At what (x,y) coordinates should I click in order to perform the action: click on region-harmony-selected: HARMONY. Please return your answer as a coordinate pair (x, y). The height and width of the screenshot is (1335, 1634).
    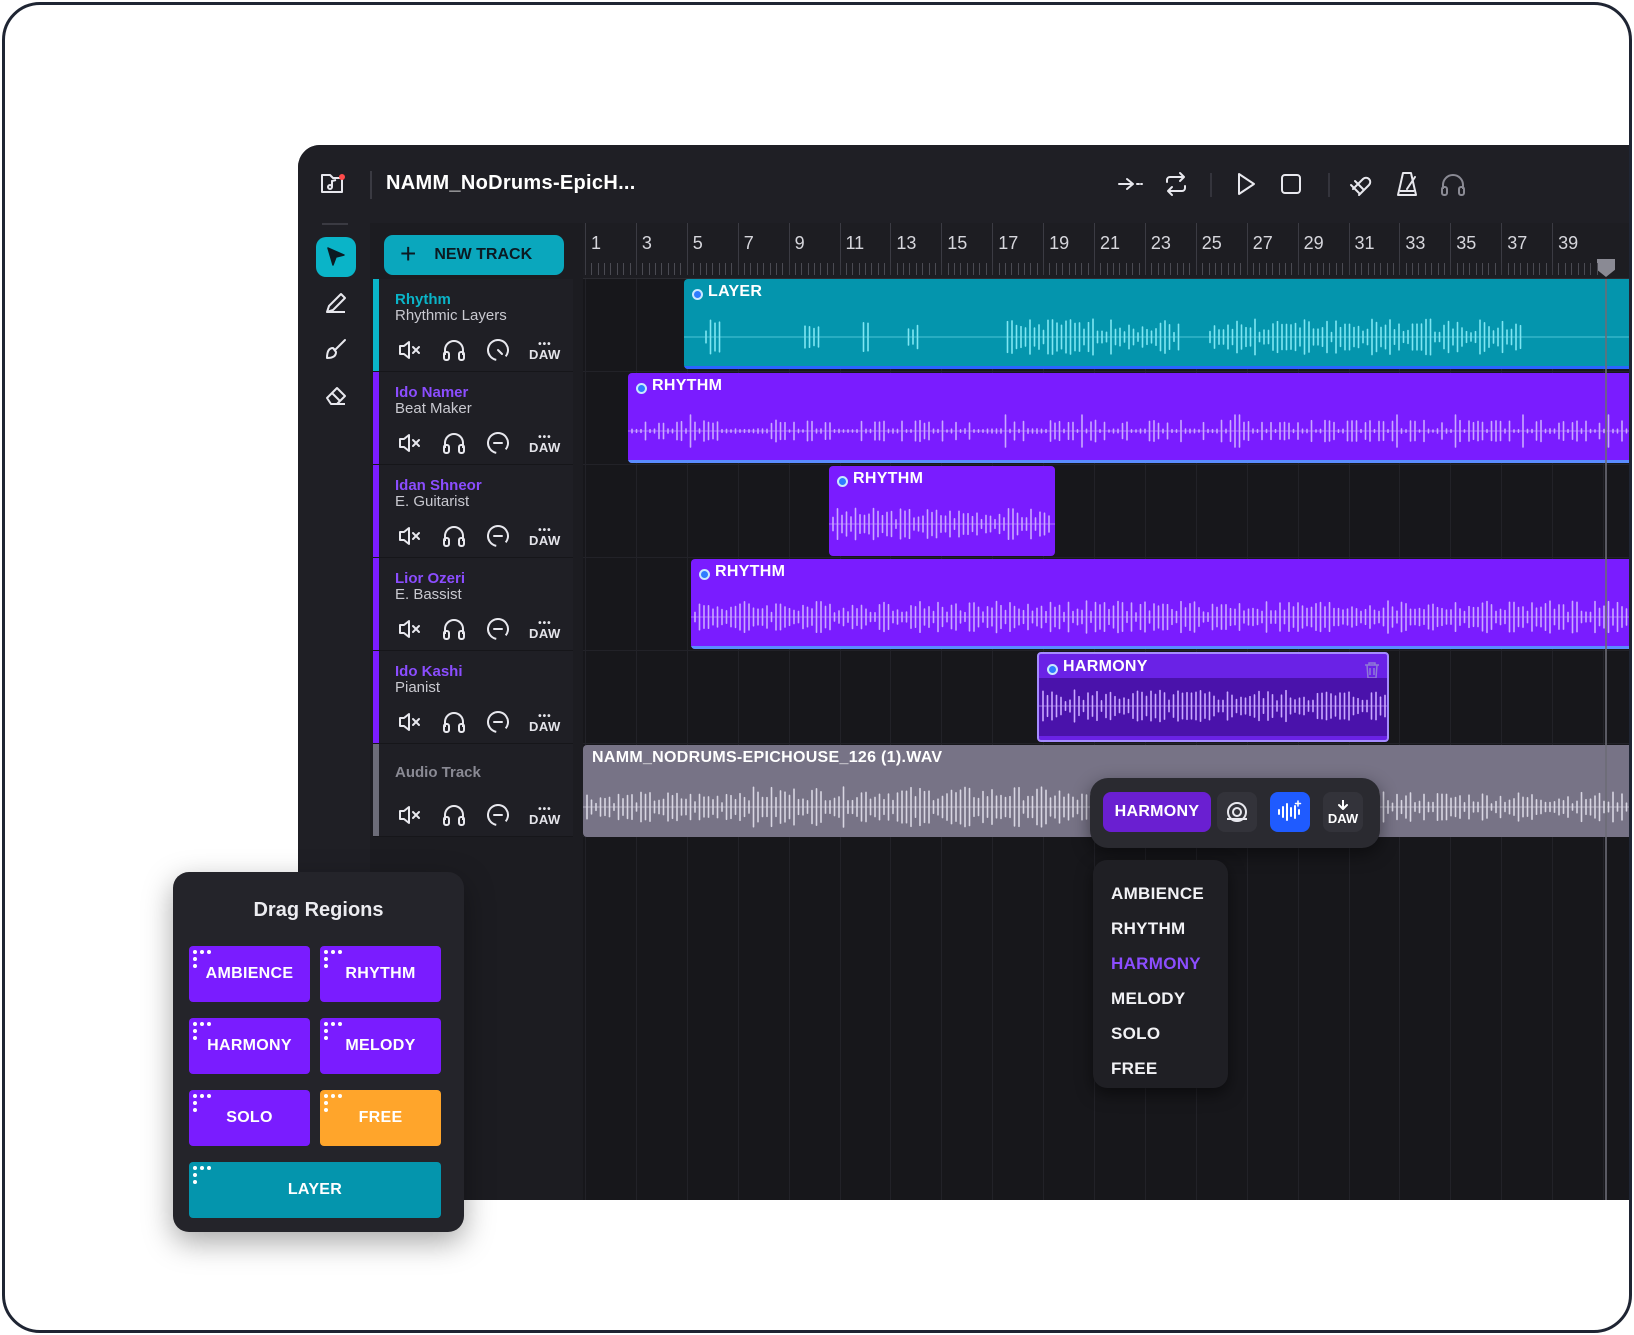
    Looking at the image, I should click on (1213, 697).